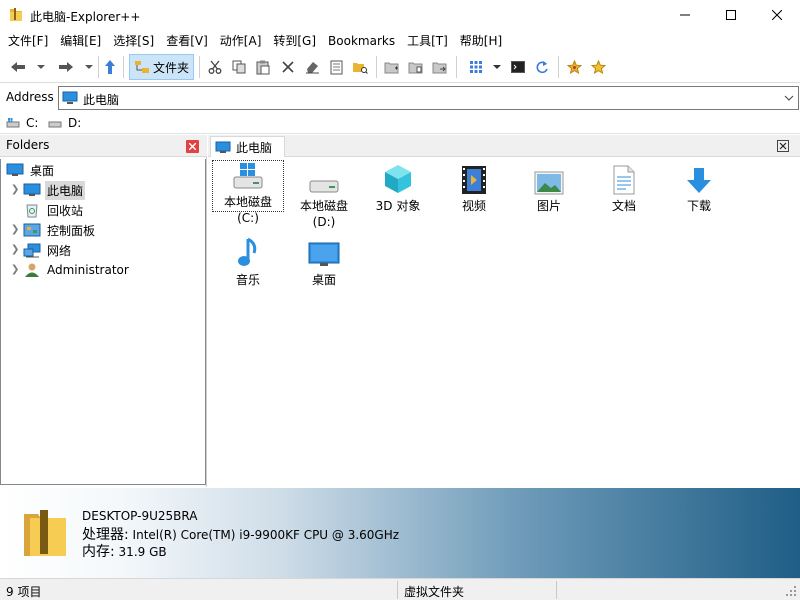  What do you see at coordinates (248, 192) in the screenshot?
I see `item-local-disk-c: 本地磁盘 (C:)` at bounding box center [248, 192].